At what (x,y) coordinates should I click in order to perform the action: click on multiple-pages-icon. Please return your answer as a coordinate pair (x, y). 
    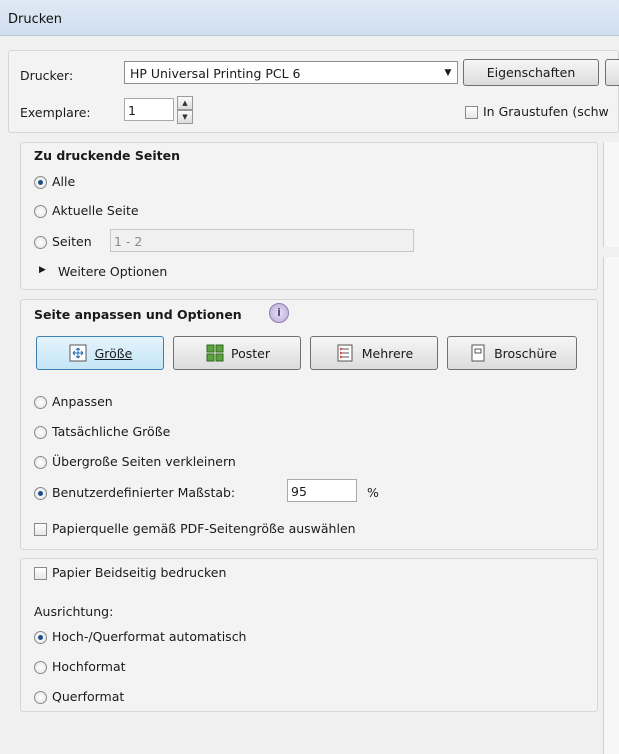
    Looking at the image, I should click on (345, 353).